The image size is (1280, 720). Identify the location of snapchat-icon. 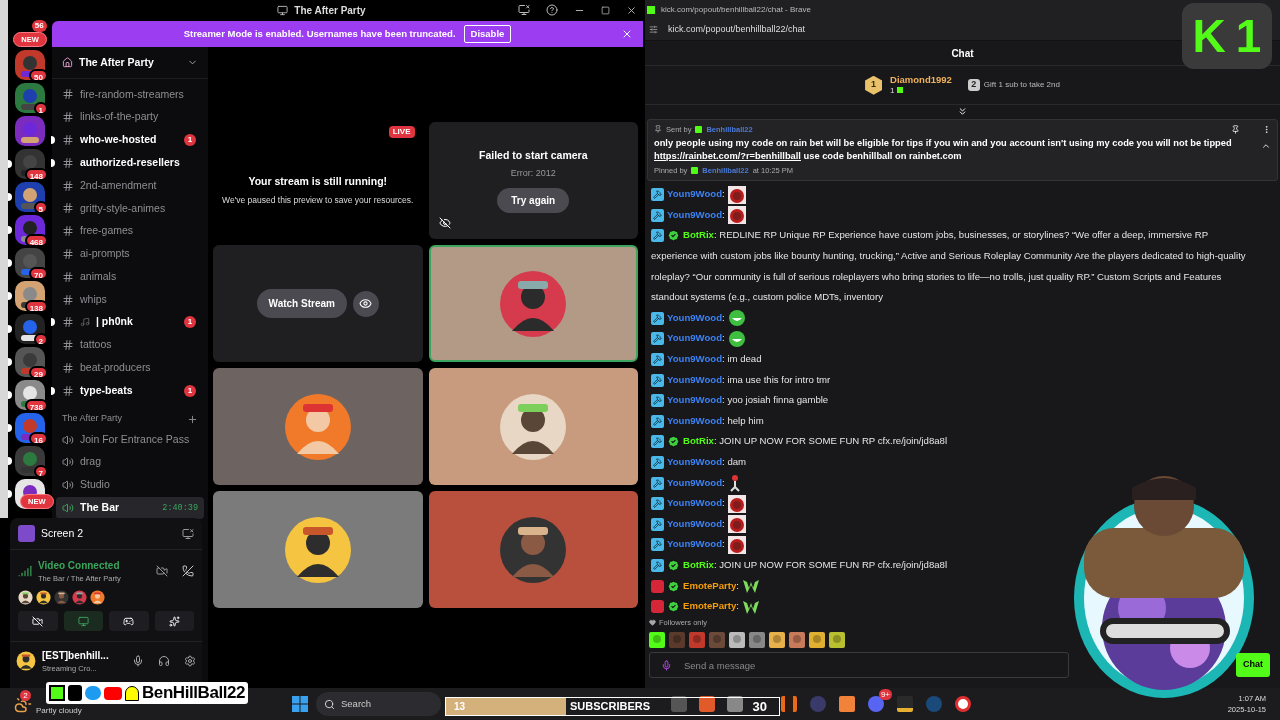
(132, 693).